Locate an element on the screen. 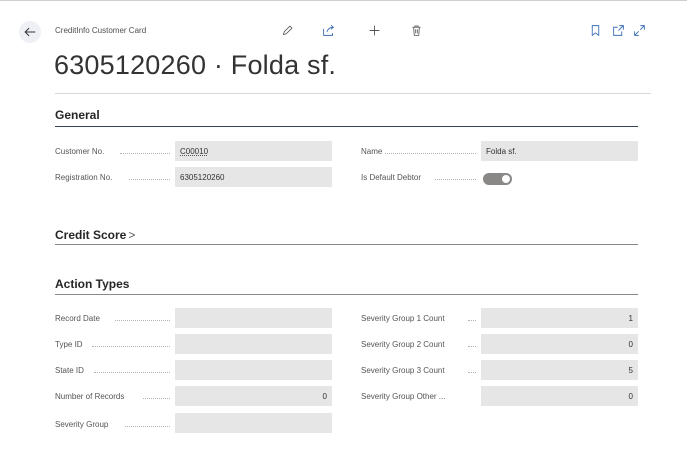 This screenshot has width=687, height=471. name-field: Folda sf. is located at coordinates (559, 151).